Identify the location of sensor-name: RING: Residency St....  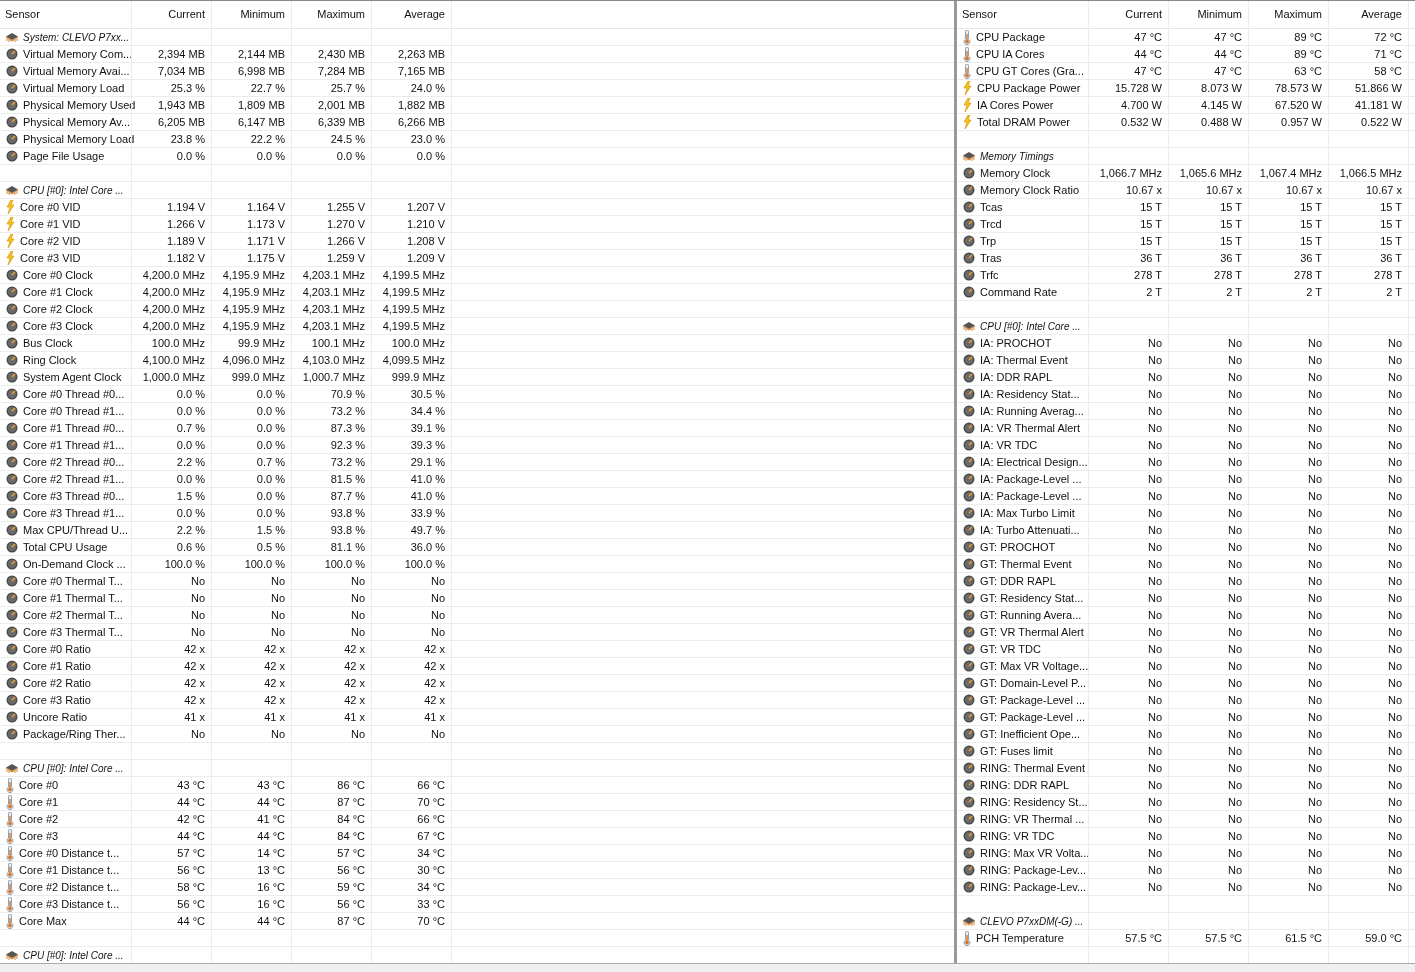
(1034, 802).